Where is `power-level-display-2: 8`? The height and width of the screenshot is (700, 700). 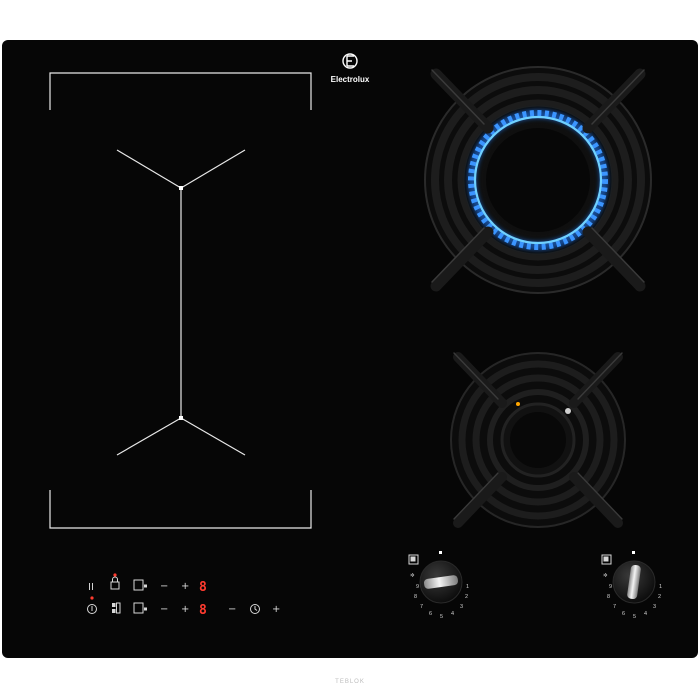 power-level-display-2: 8 is located at coordinates (203, 610).